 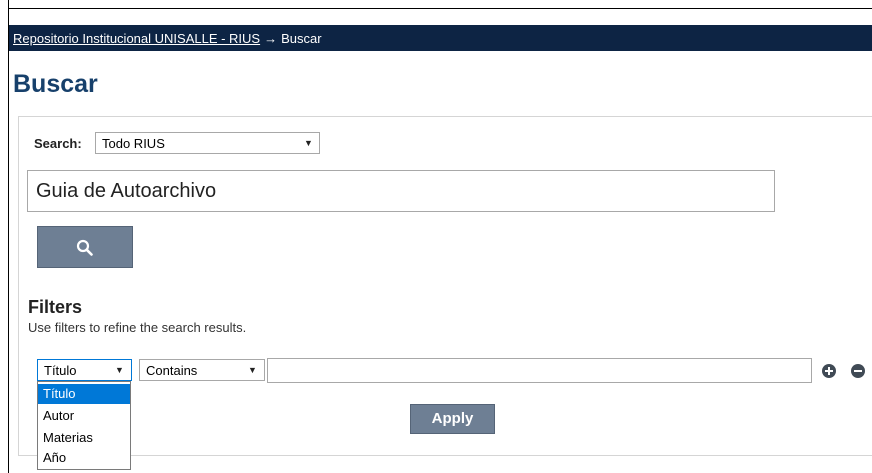 I want to click on window-frame-top, so click(x=440, y=8).